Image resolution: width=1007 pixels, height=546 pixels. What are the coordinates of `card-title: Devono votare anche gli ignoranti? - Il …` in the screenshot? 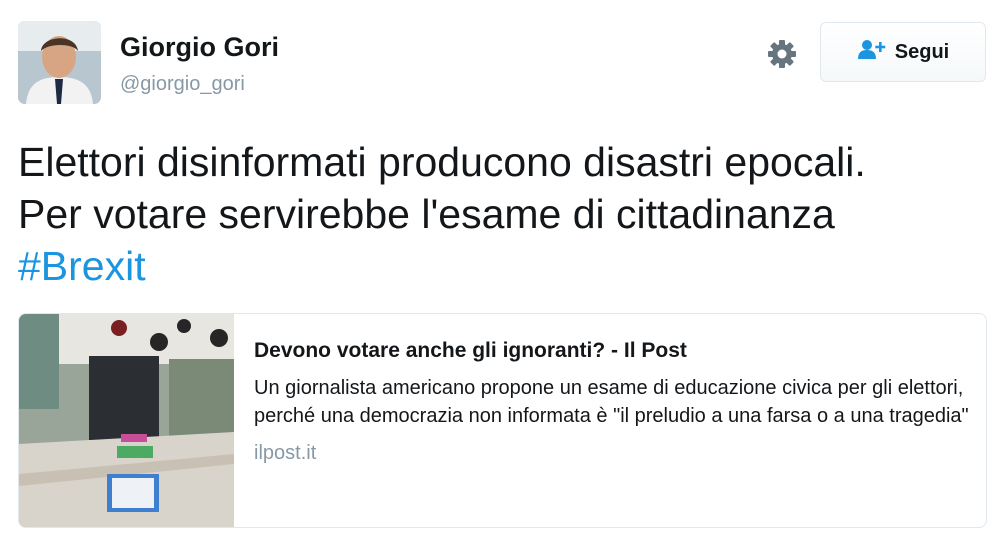 It's located at (614, 351).